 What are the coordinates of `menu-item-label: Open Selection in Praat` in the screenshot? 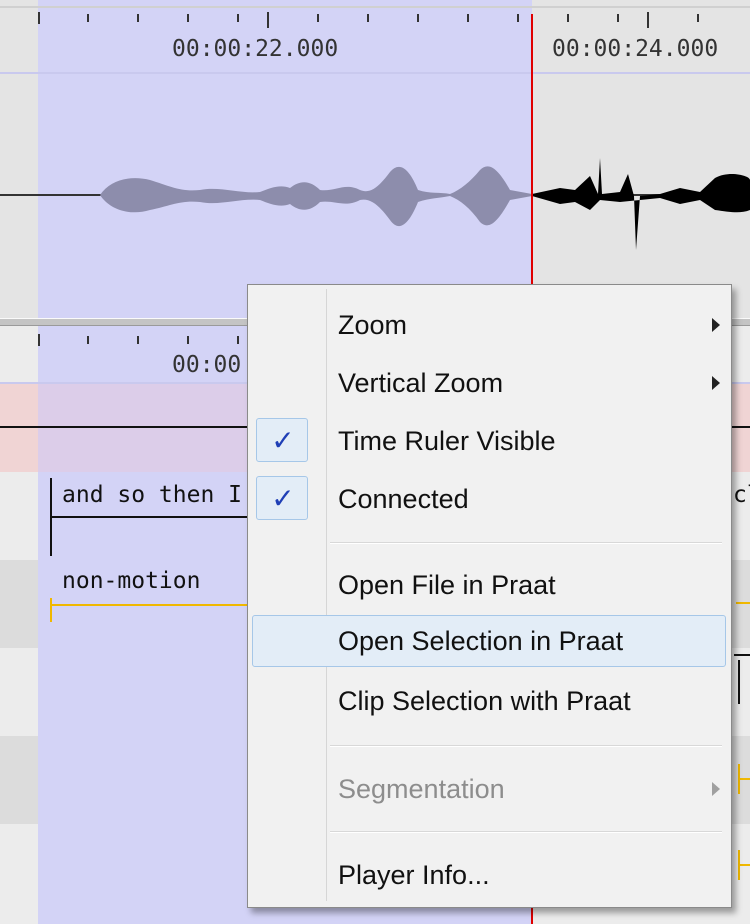 It's located at (481, 641).